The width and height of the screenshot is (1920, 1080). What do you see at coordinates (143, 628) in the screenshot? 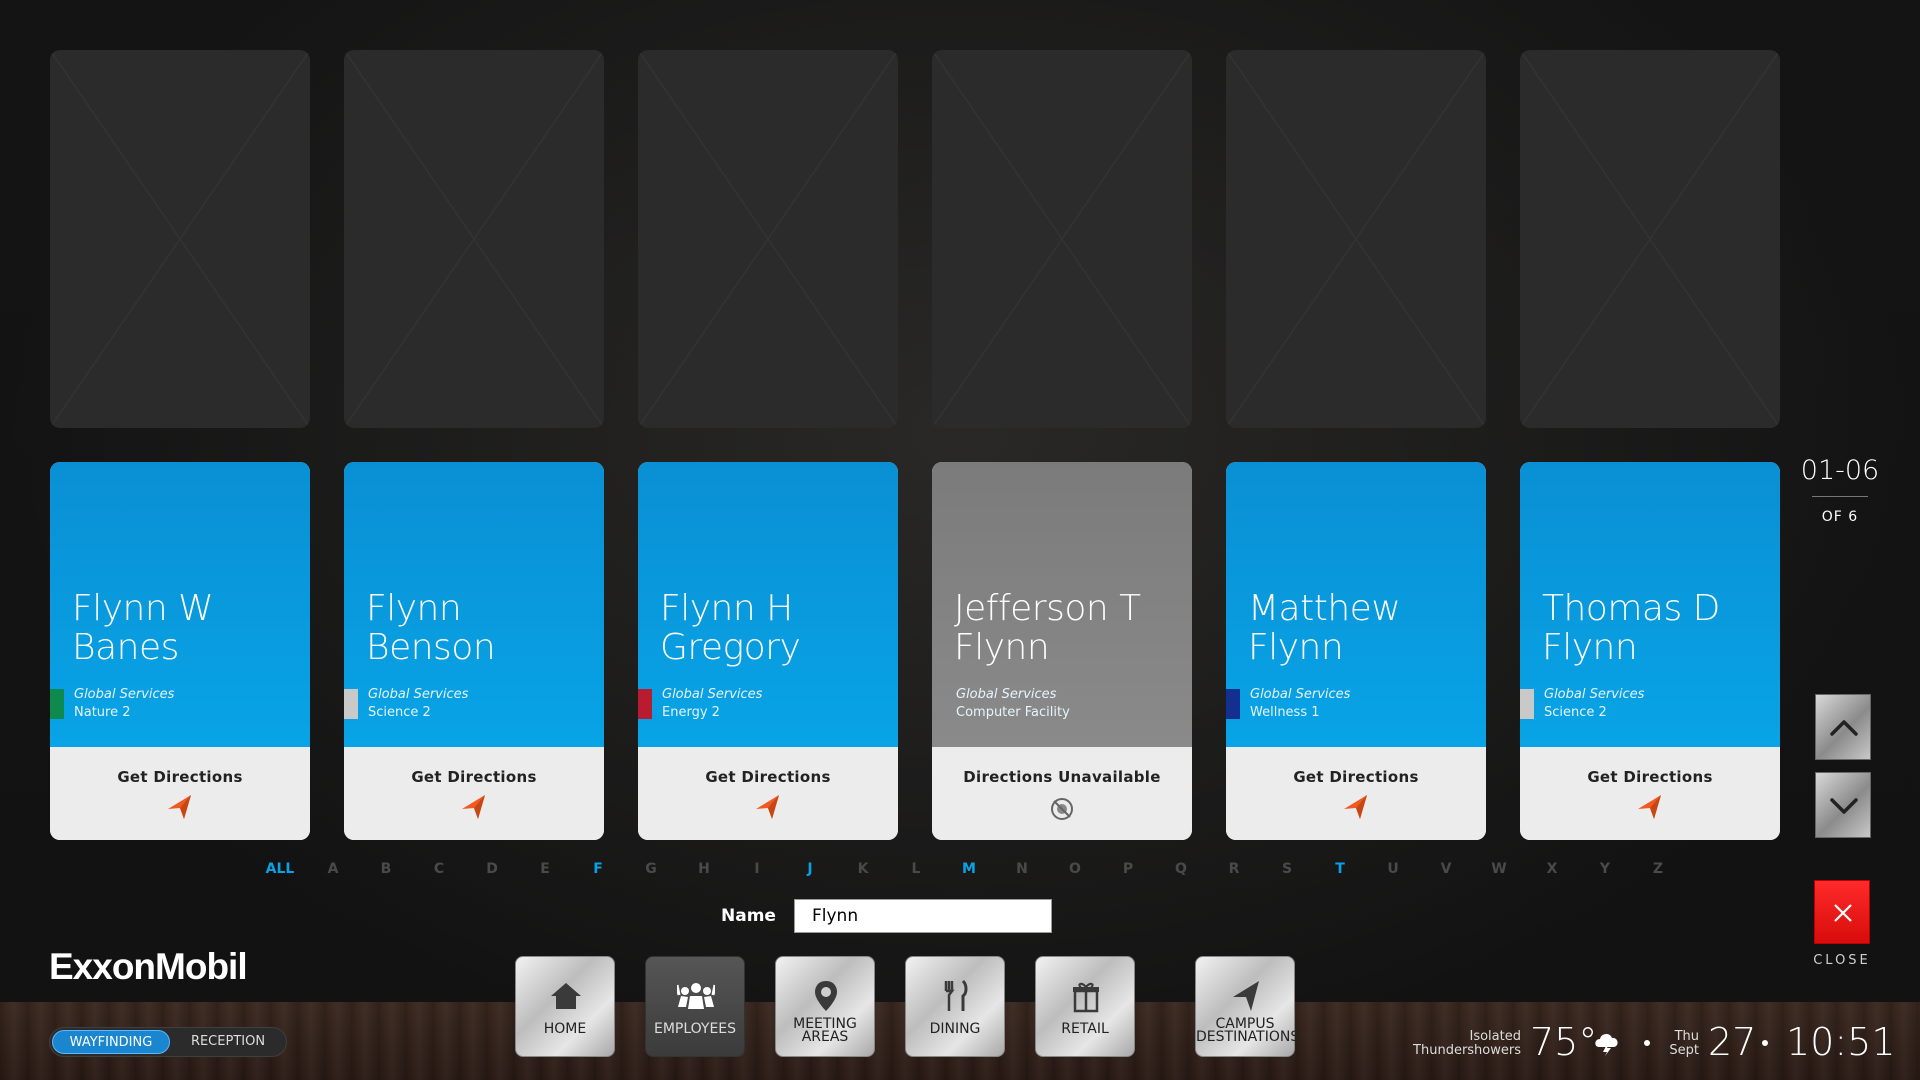
I see `employee-name: Flynn W Banes` at bounding box center [143, 628].